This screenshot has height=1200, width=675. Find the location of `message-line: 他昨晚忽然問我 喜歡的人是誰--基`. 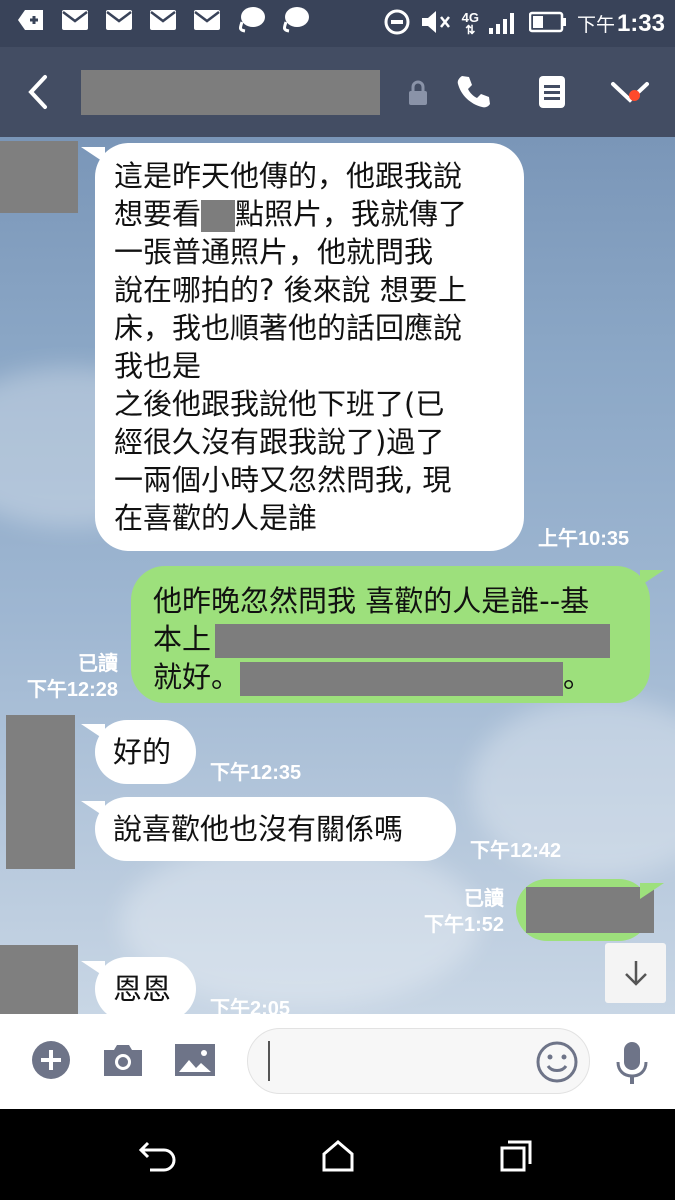

message-line: 他昨晚忽然問我 喜歡的人是誰--基 is located at coordinates (371, 601).